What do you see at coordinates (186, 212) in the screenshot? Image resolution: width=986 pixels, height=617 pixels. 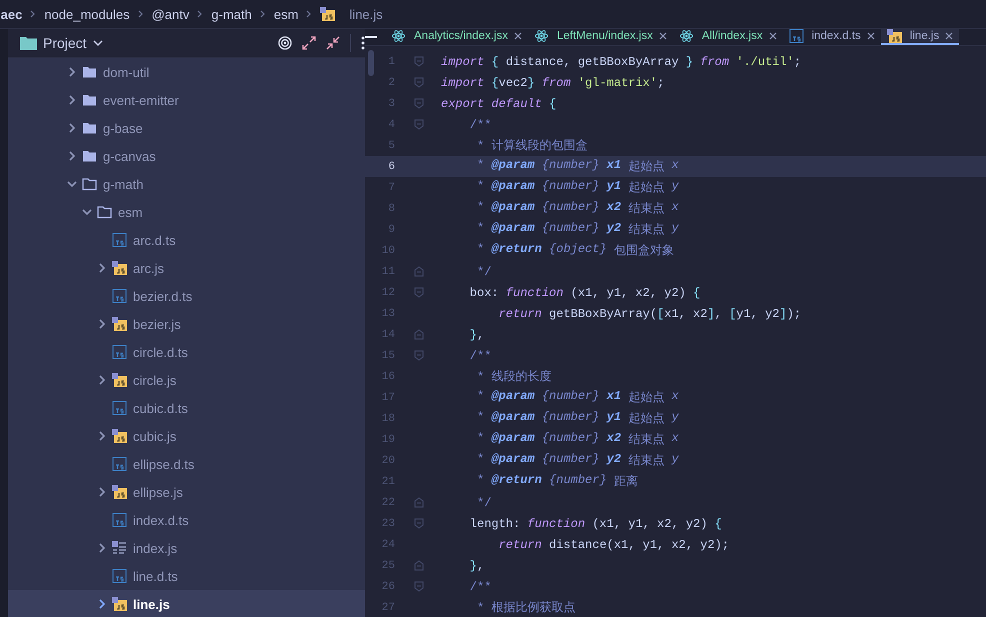 I see `tree-item: esm` at bounding box center [186, 212].